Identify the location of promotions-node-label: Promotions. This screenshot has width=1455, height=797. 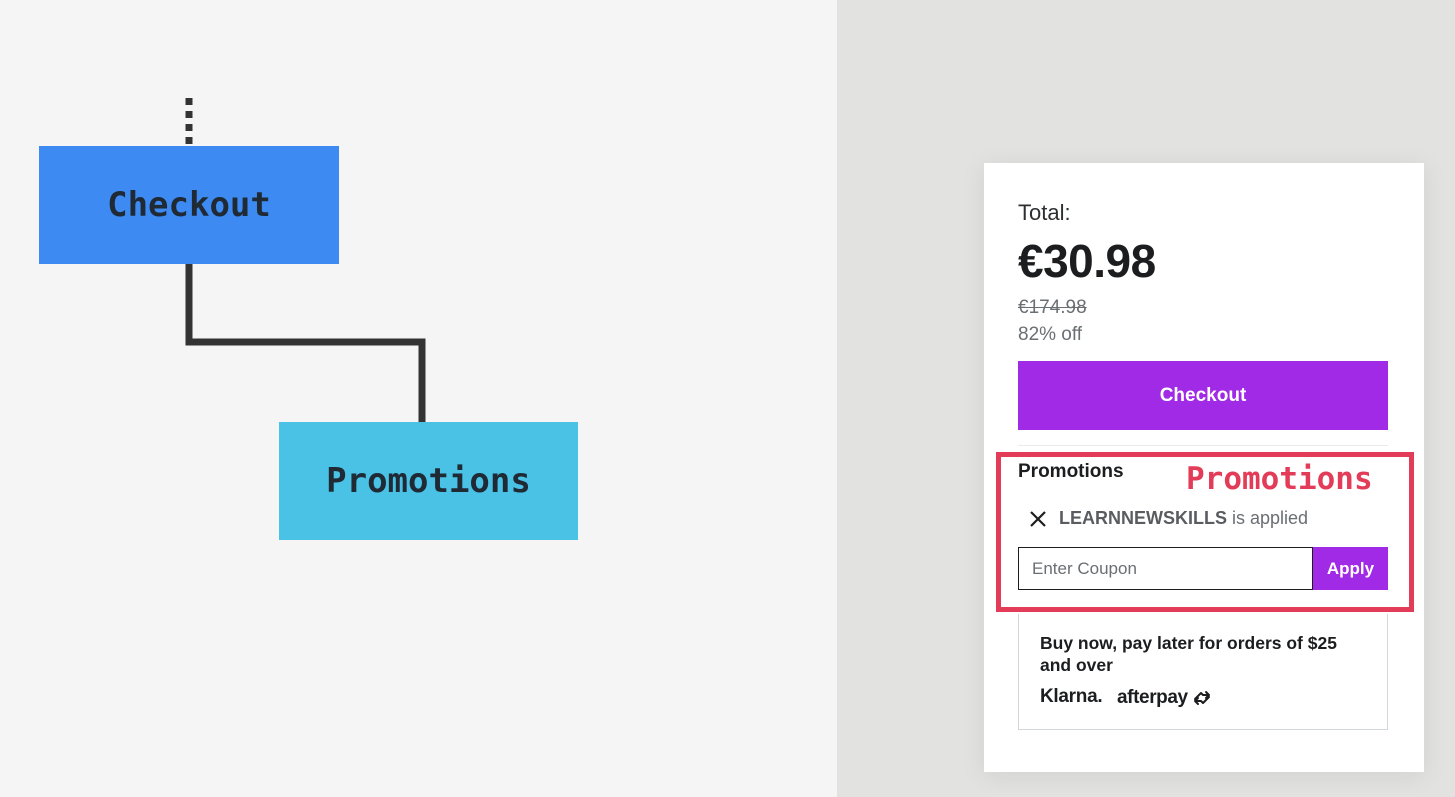
(428, 481).